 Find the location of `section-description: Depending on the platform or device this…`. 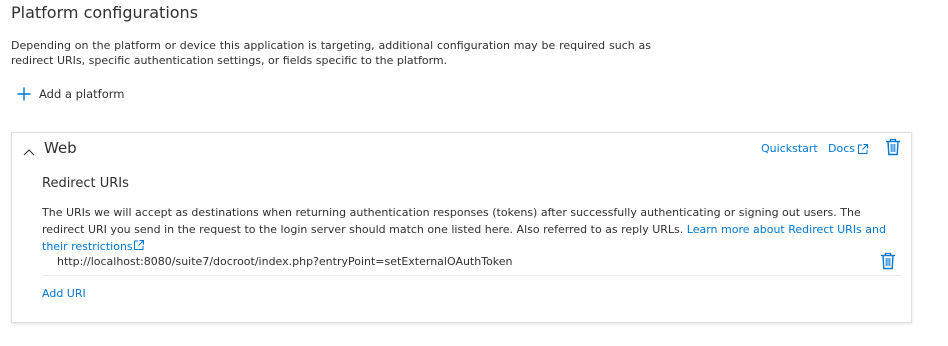

section-description: Depending on the platform or device this… is located at coordinates (331, 53).